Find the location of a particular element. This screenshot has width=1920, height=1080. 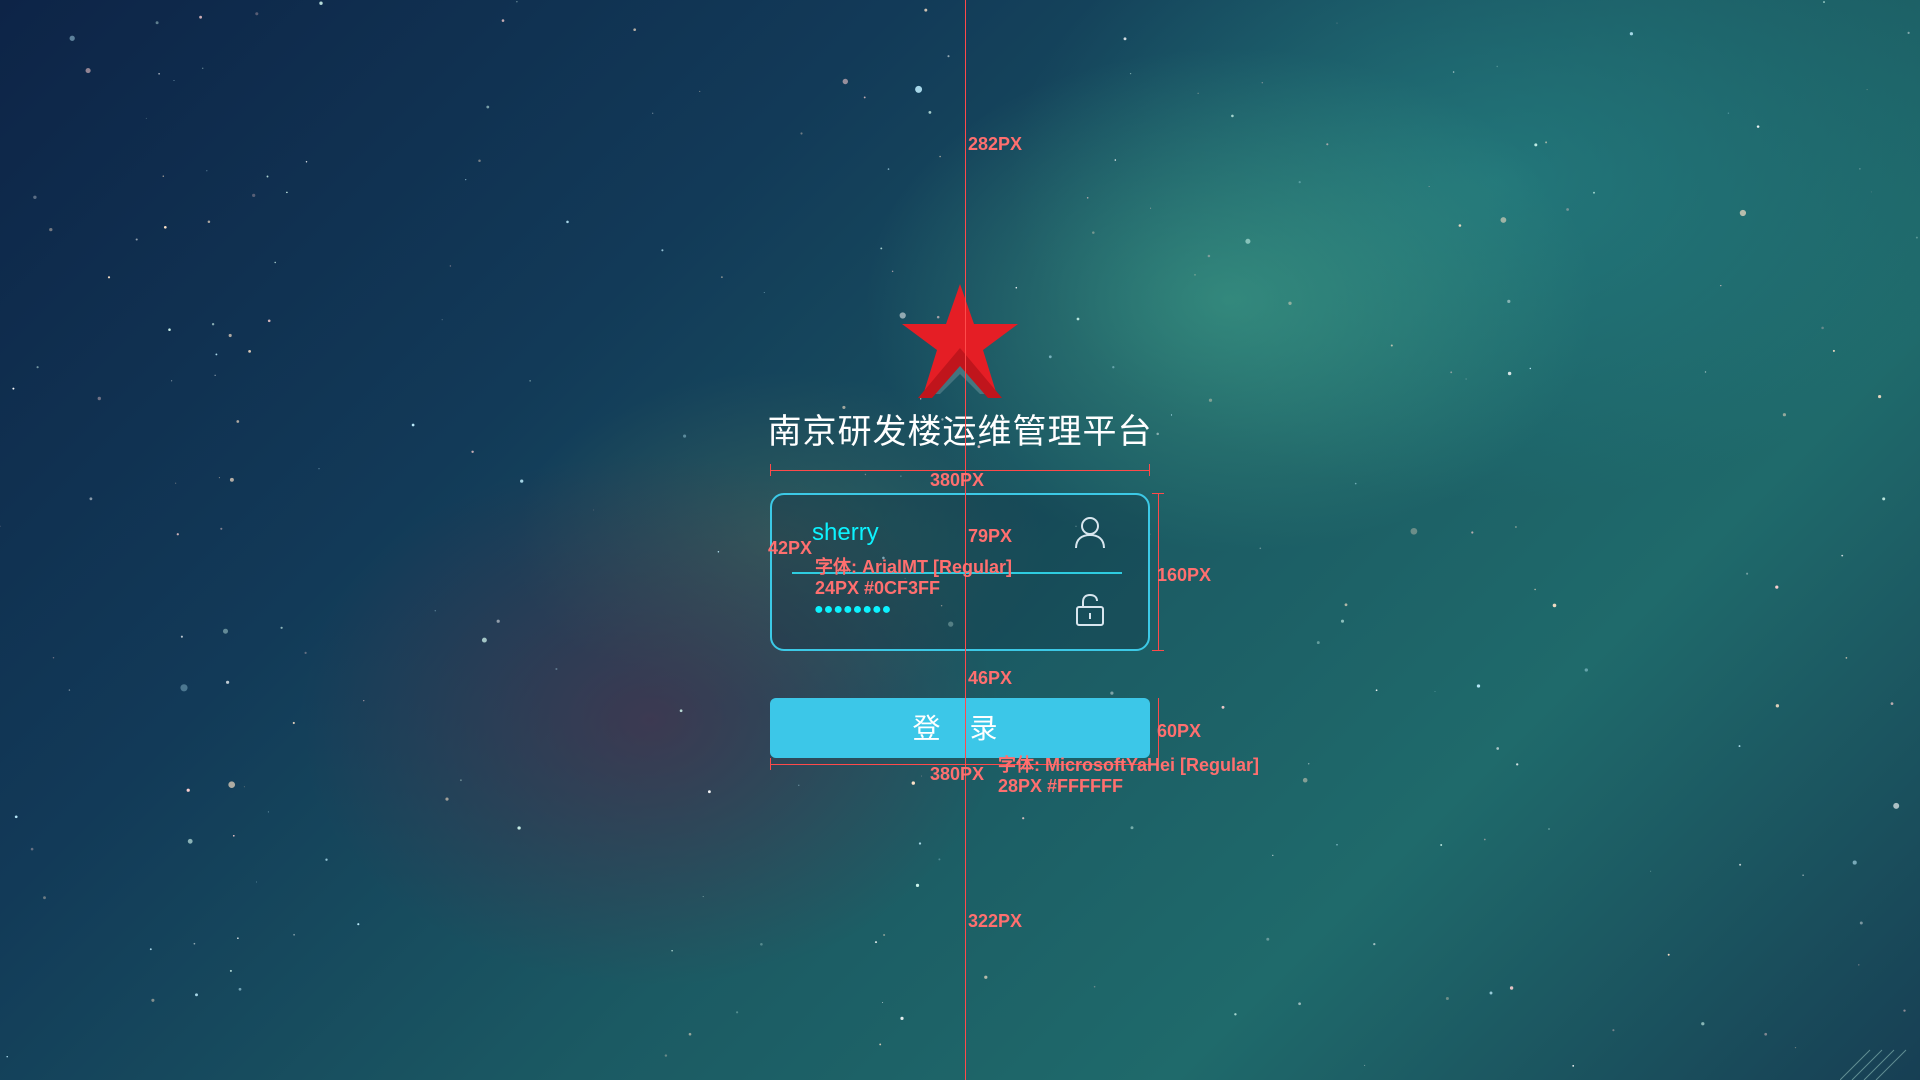

user-icon is located at coordinates (1090, 533).